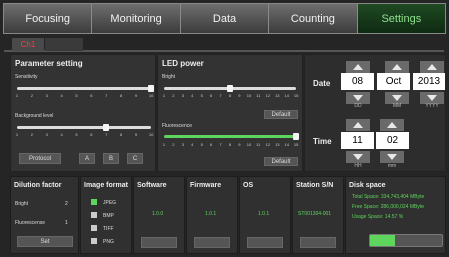  Describe the element at coordinates (230, 95) in the screenshot. I see `tick-label: 8` at that location.